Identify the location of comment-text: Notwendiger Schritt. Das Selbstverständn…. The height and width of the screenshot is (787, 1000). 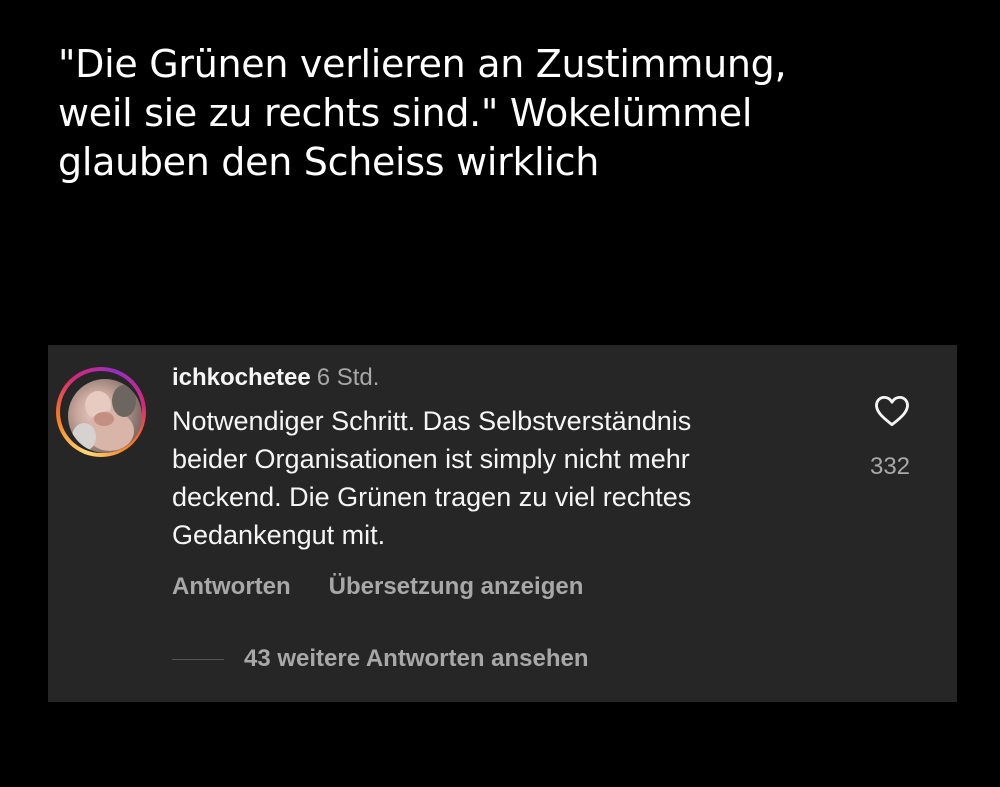
(502, 478).